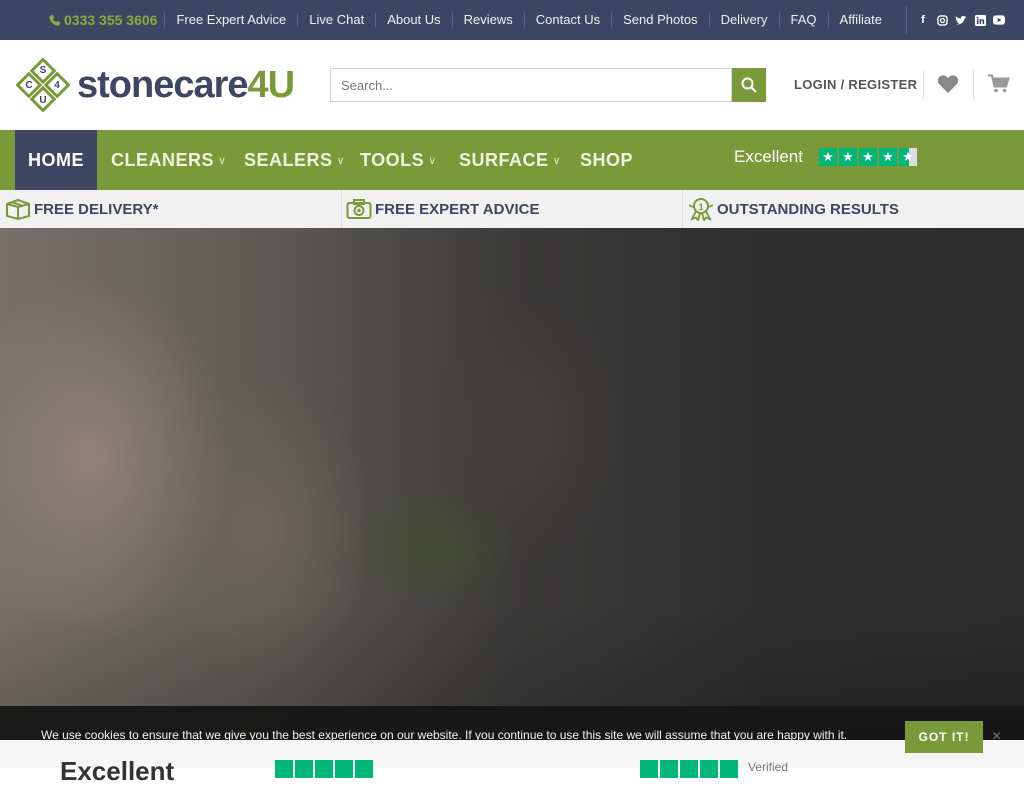 The height and width of the screenshot is (787, 1024). Describe the element at coordinates (43, 85) in the screenshot. I see `logo-mark: S C 4 U` at that location.